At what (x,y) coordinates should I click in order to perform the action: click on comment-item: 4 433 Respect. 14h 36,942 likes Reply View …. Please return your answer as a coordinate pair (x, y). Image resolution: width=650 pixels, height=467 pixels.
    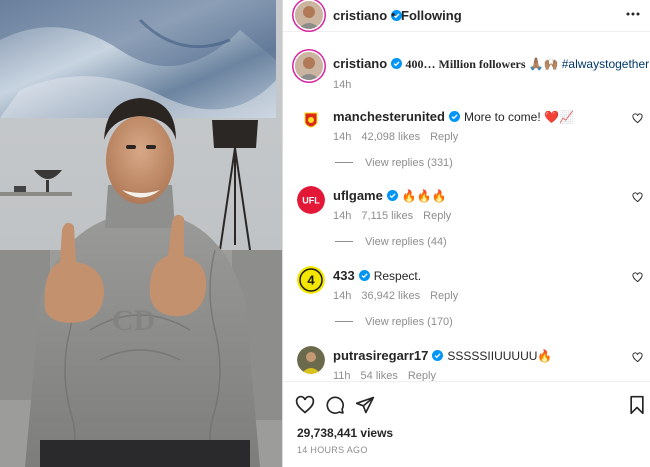
    Looking at the image, I should click on (470, 299).